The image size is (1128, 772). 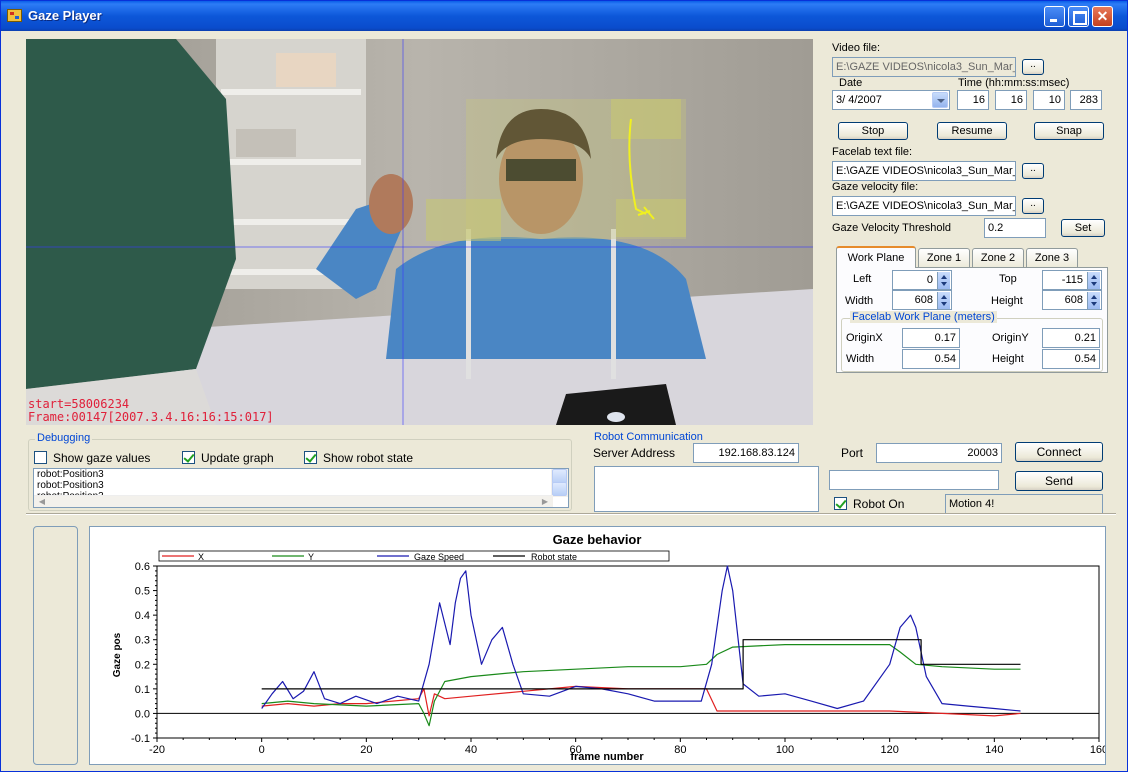 What do you see at coordinates (1071, 338) in the screenshot?
I see `originy-field: 0.21` at bounding box center [1071, 338].